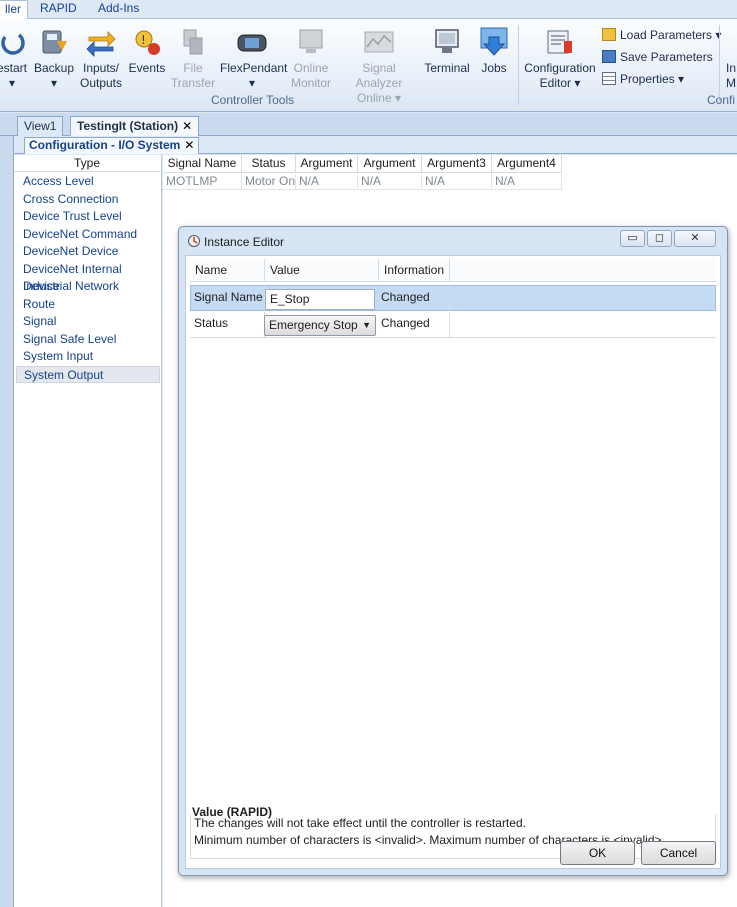  Describe the element at coordinates (88, 339) in the screenshot. I see `type-list-item: Signal Safe Level` at that location.